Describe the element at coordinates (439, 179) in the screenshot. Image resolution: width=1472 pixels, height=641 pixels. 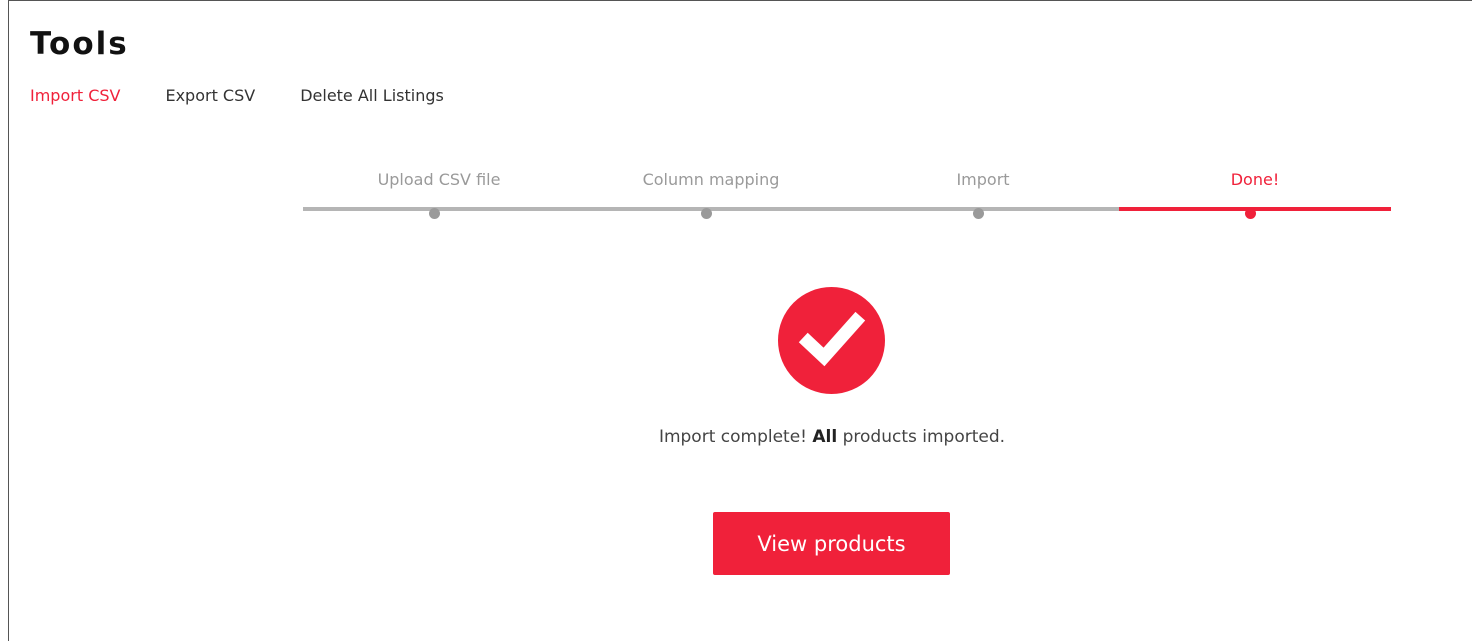
I see `step-label: Upload CSV file` at that location.